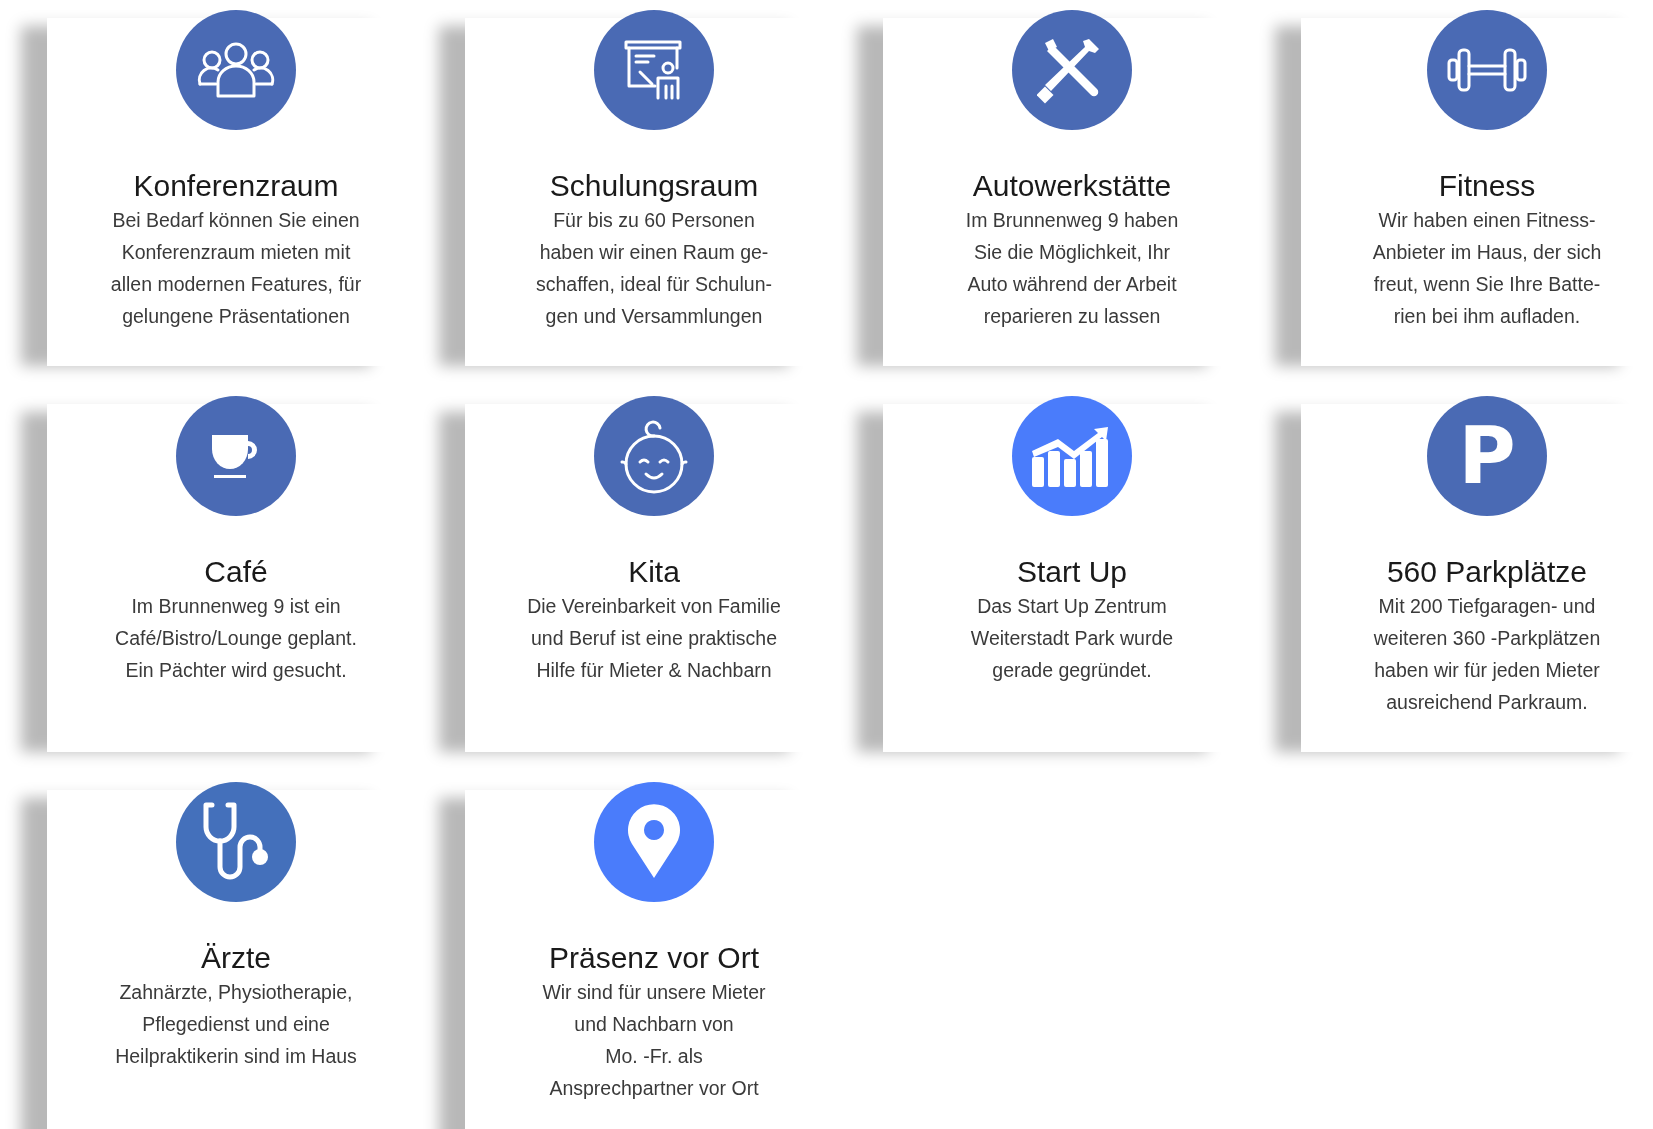 The width and height of the screenshot is (1653, 1129). Describe the element at coordinates (1487, 186) in the screenshot. I see `card-title: Fitness` at that location.